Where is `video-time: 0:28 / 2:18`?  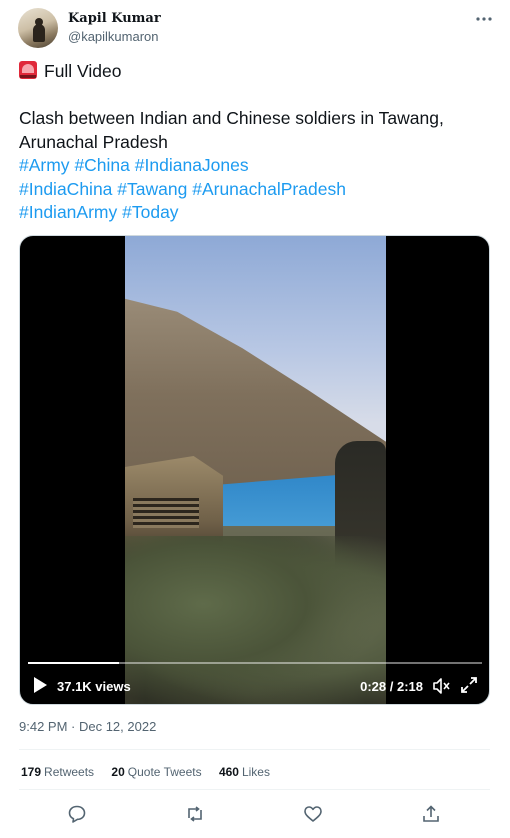
video-time: 0:28 / 2:18 is located at coordinates (391, 686).